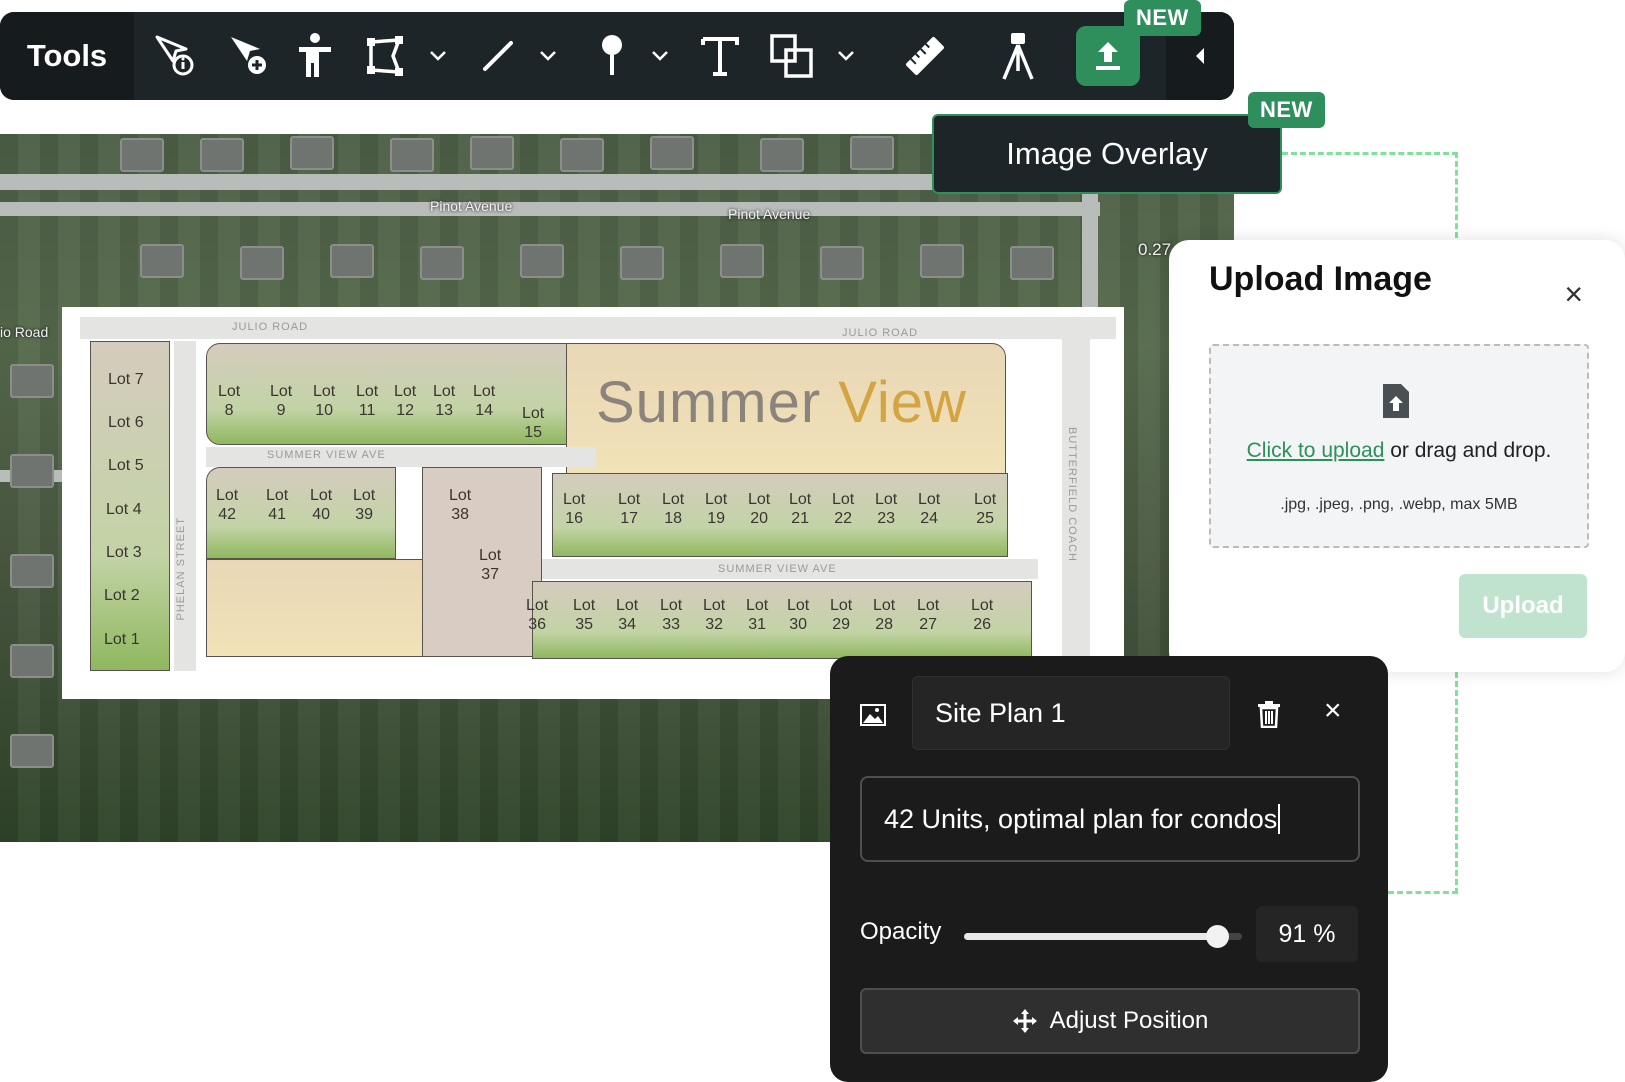 The width and height of the screenshot is (1625, 1082). Describe the element at coordinates (1107, 154) in the screenshot. I see `image-overlay-tooltip: Image Overlay` at that location.